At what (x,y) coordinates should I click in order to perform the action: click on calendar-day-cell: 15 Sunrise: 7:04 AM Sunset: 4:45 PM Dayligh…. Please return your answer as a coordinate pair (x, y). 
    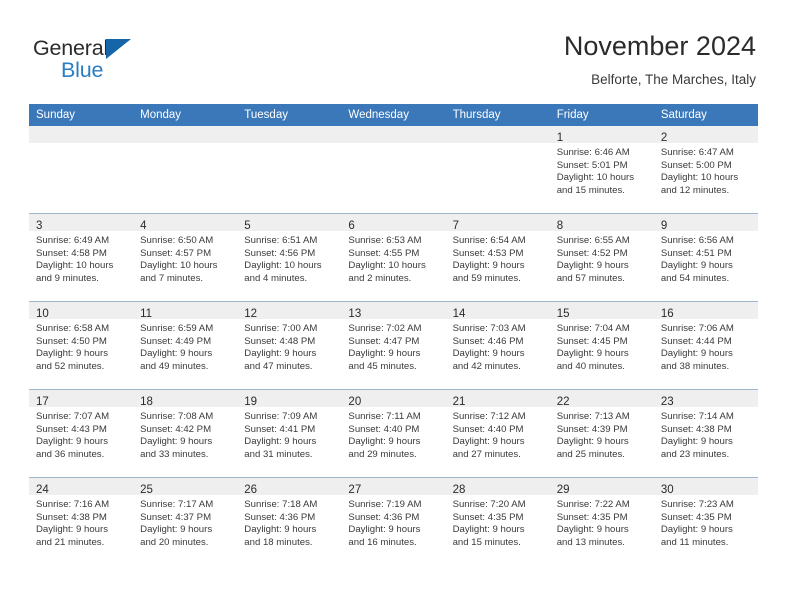
    Looking at the image, I should click on (601, 345).